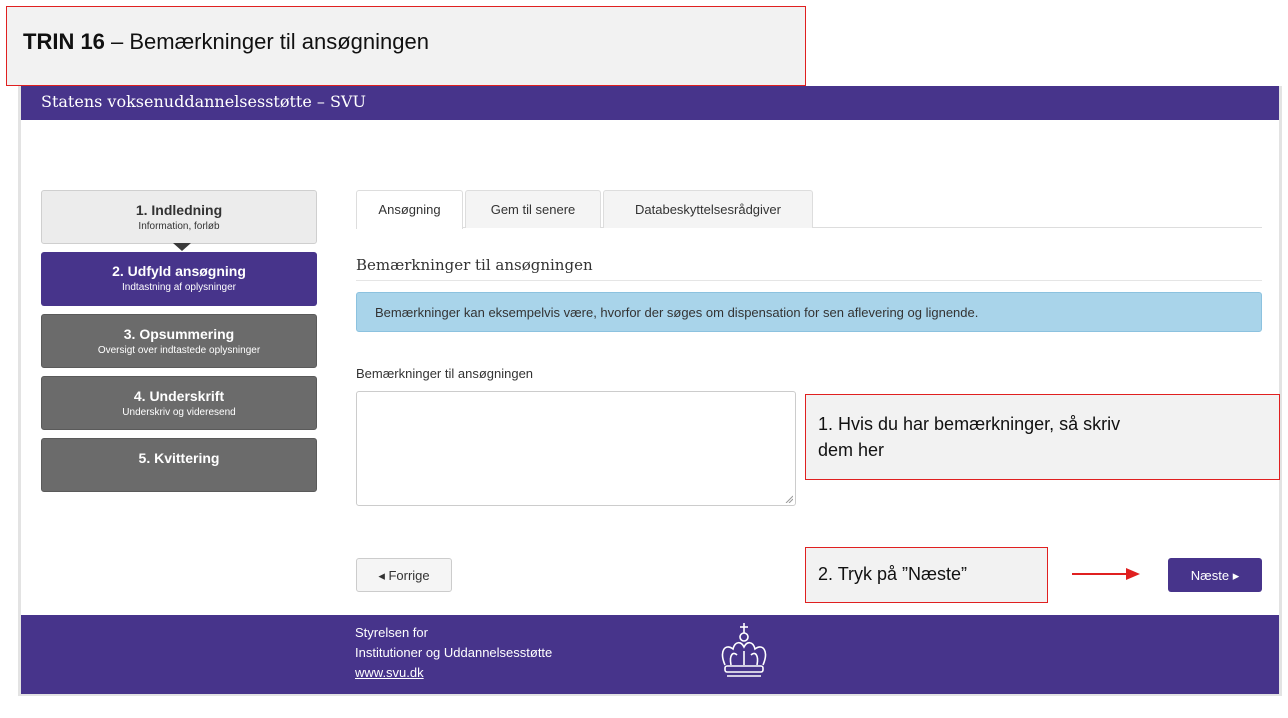 This screenshot has height=718, width=1288. I want to click on step-indledning: 1. Indledning Information, forløb, so click(179, 220).